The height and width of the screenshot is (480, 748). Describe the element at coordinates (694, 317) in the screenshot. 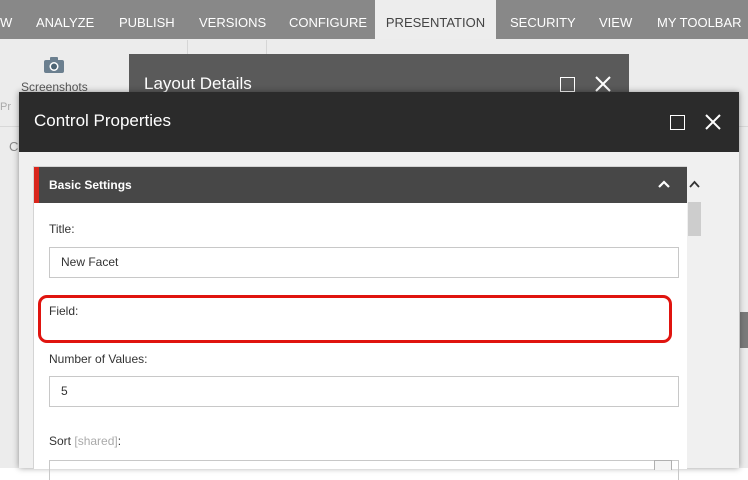

I see `scrollbar` at that location.